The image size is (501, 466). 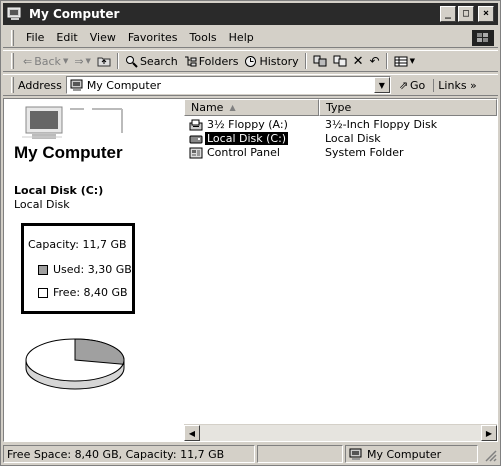 What do you see at coordinates (486, 14) in the screenshot?
I see `close-button: ×` at bounding box center [486, 14].